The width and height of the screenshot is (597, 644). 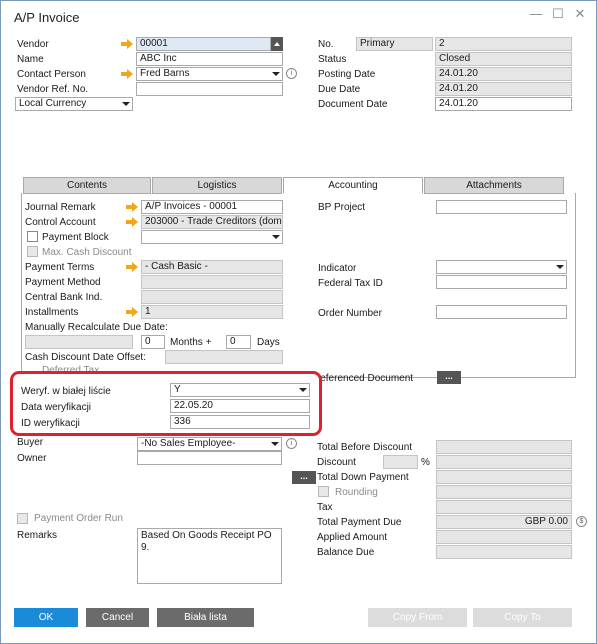 What do you see at coordinates (212, 207) in the screenshot?
I see `journal-remark-field: A/P Invoices - 00001` at bounding box center [212, 207].